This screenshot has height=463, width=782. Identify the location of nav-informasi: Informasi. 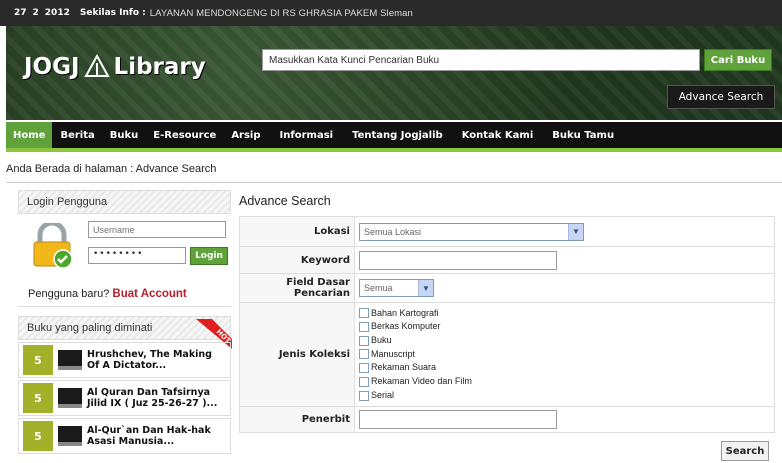
(307, 135).